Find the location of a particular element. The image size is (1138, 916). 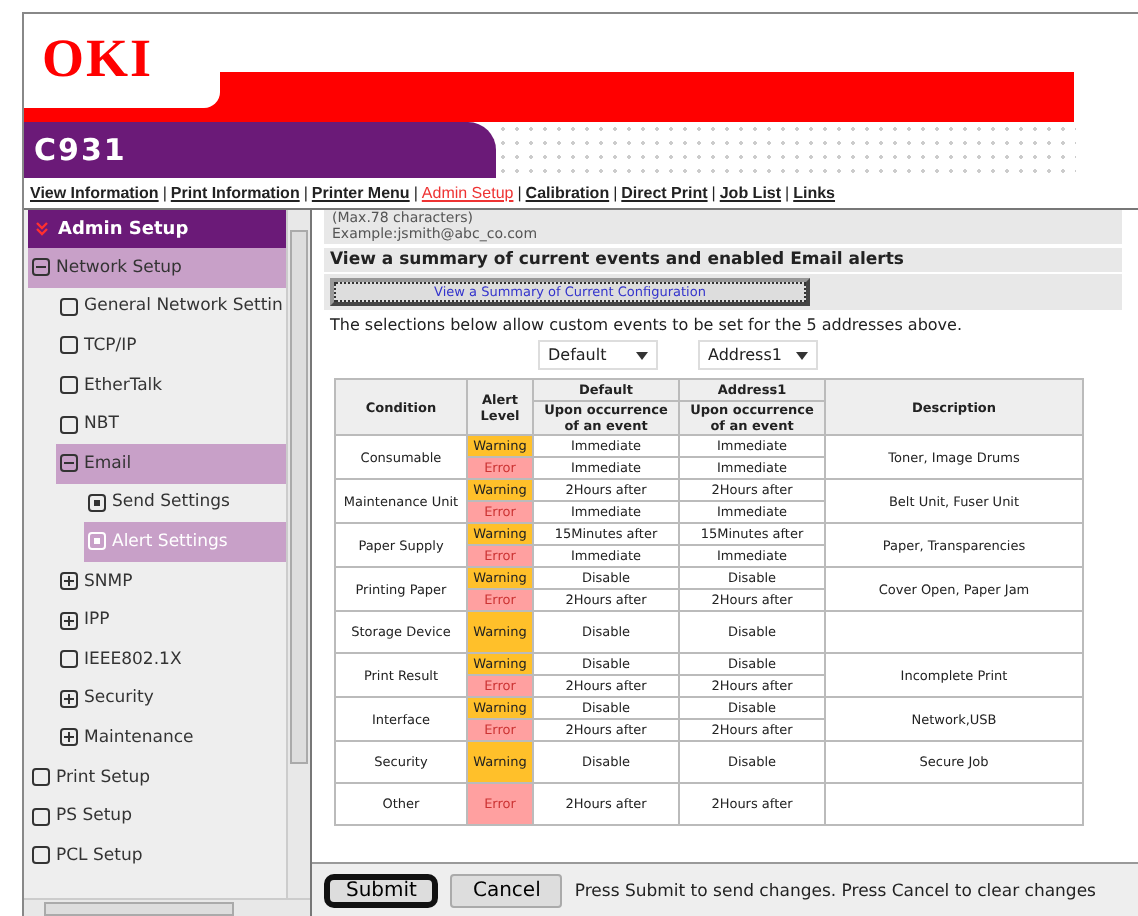

section-heading: View a summary of current events and enabled Email alerts is located at coordinates (723, 260).